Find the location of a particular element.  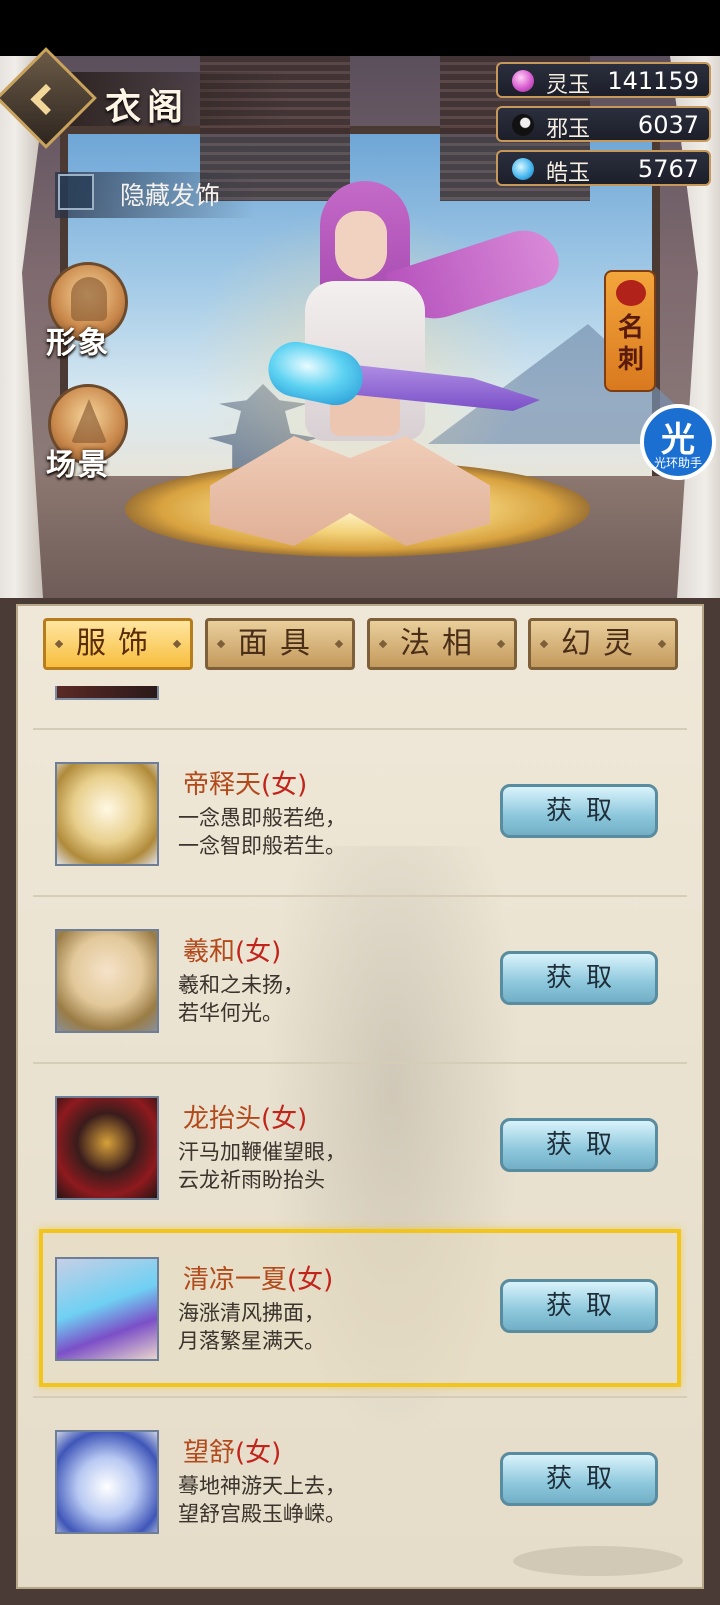

tab-label: 服饰 is located at coordinates (118, 643).